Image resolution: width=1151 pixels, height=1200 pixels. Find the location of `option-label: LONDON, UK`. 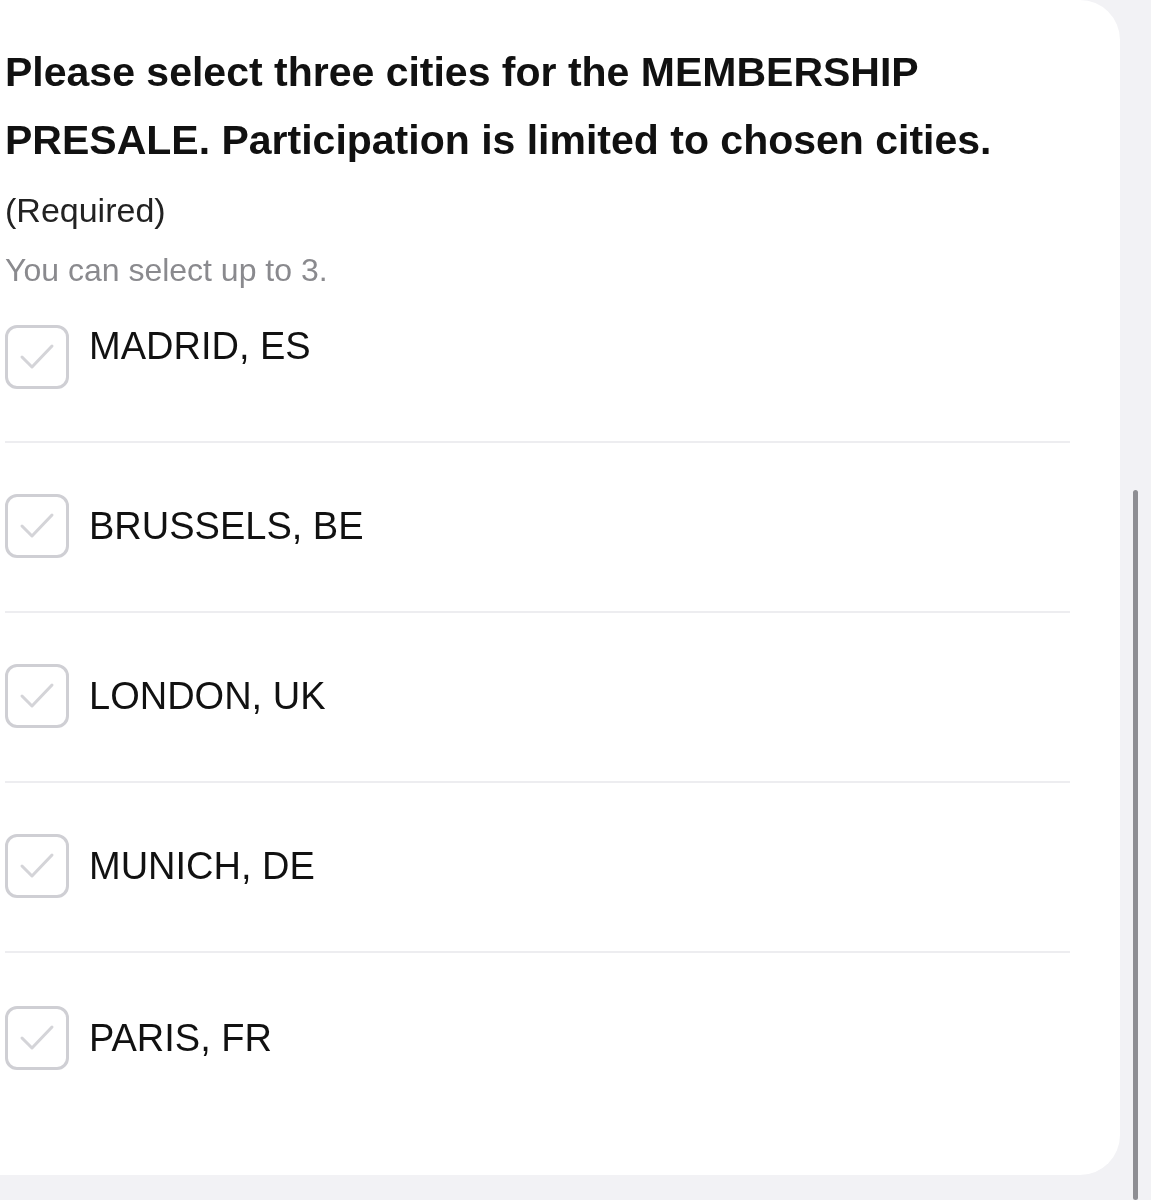

option-label: LONDON, UK is located at coordinates (207, 696).